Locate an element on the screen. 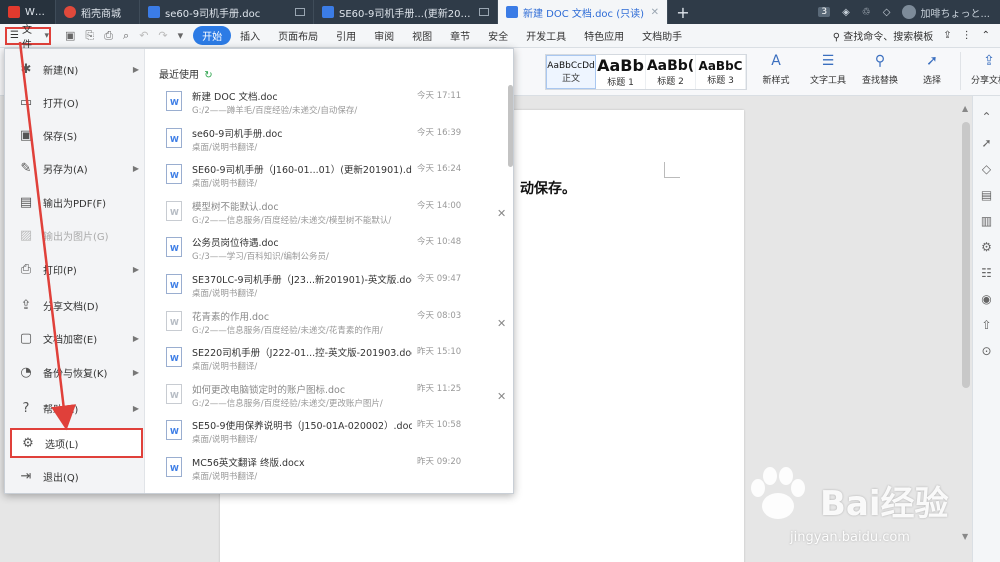 The image size is (1000, 562). cursor-icon: ➚ is located at coordinates (986, 143).